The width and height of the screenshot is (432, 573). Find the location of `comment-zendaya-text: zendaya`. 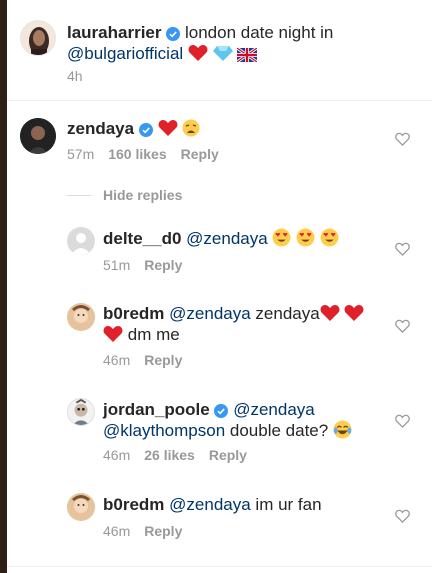

comment-zendaya-text: zendaya is located at coordinates (133, 128).